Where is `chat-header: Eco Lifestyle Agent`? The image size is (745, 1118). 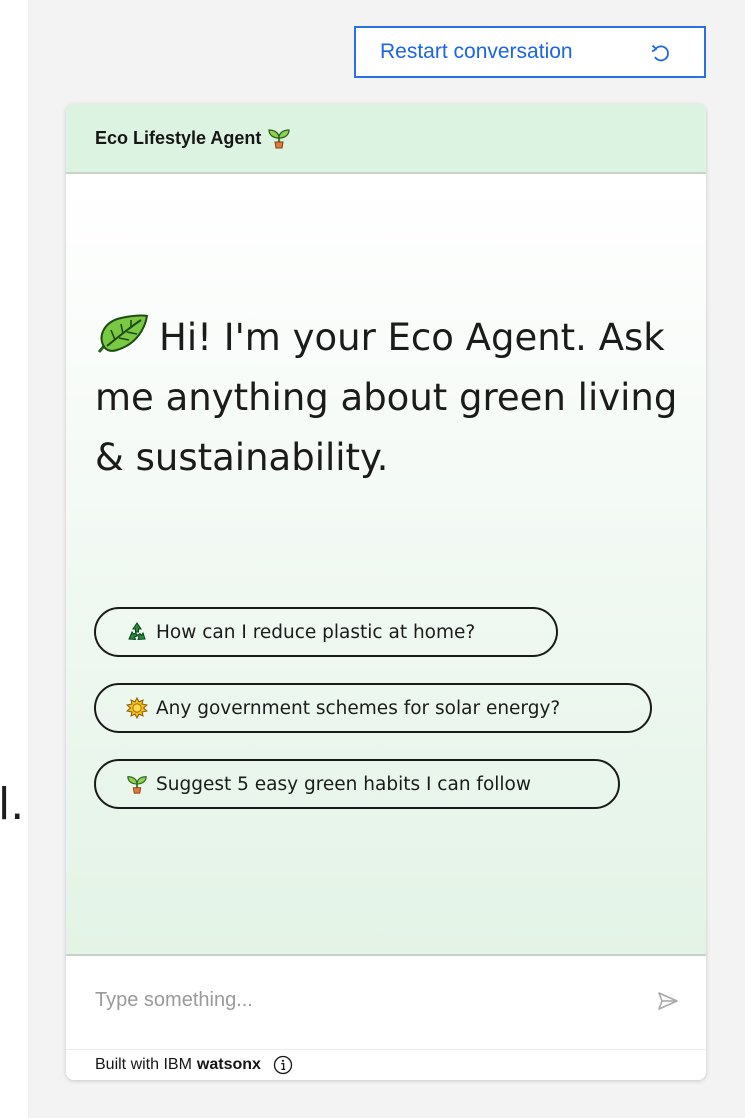 chat-header: Eco Lifestyle Agent is located at coordinates (386, 139).